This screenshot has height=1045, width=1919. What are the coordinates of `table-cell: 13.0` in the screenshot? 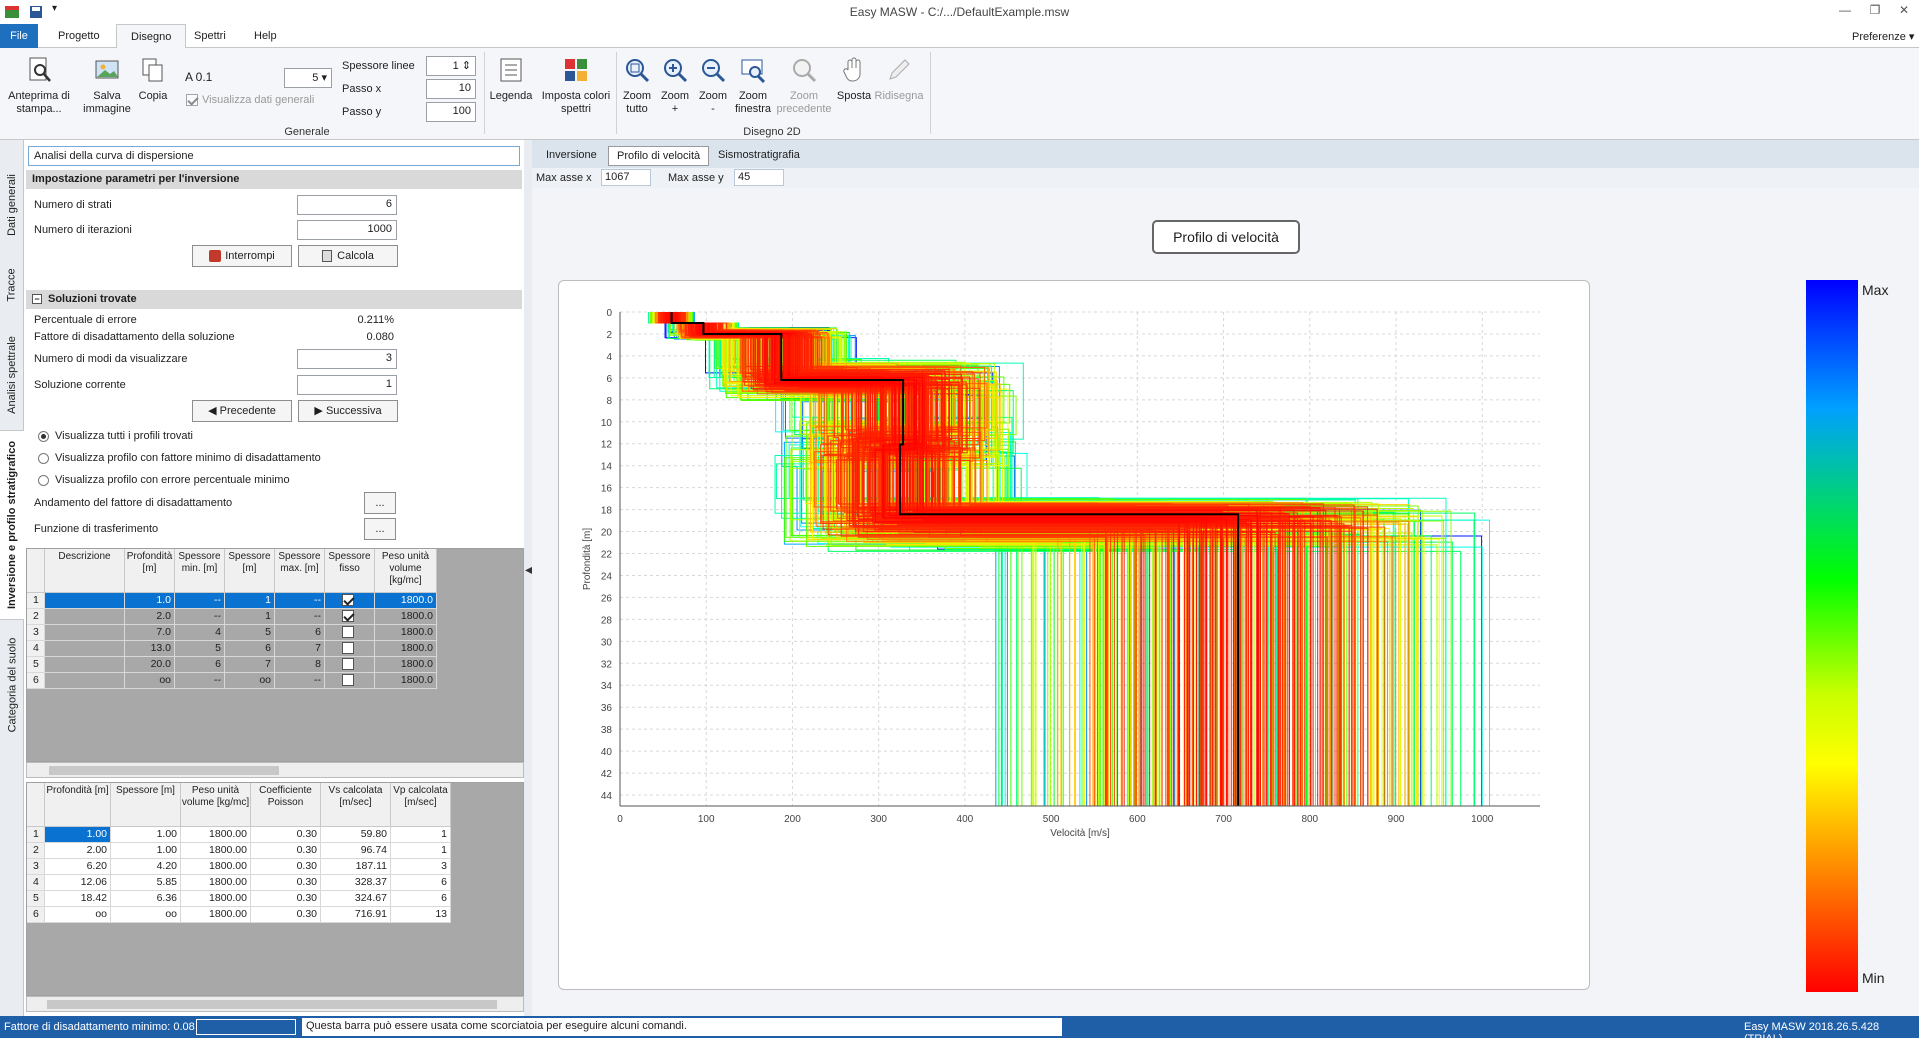 It's located at (150, 649).